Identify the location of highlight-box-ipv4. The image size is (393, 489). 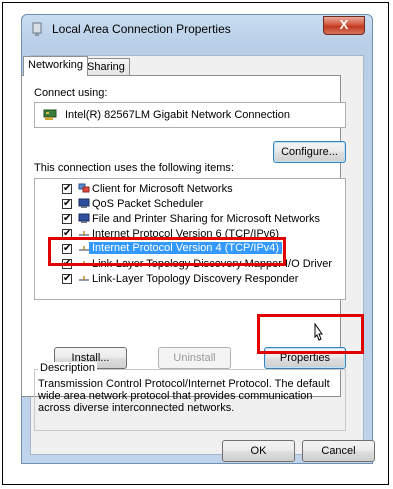
(167, 251).